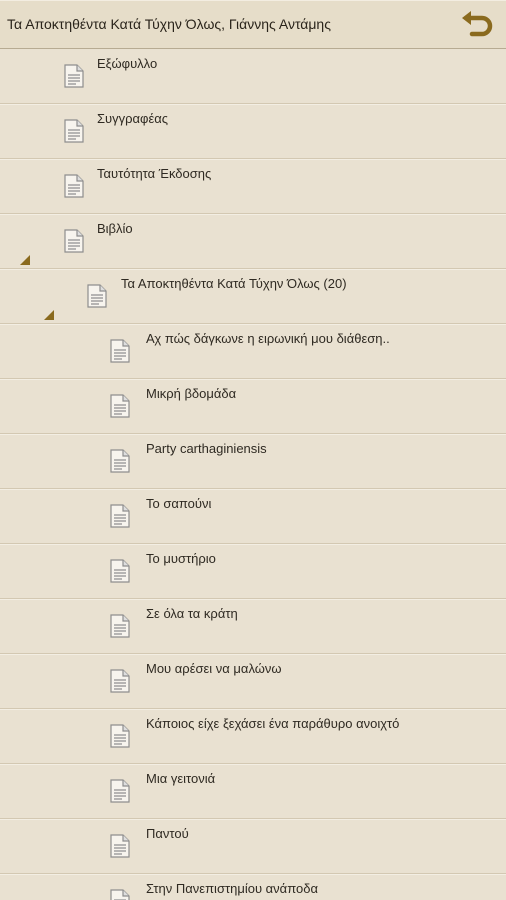  I want to click on toc-item-label: Το σαπούνι, so click(179, 503).